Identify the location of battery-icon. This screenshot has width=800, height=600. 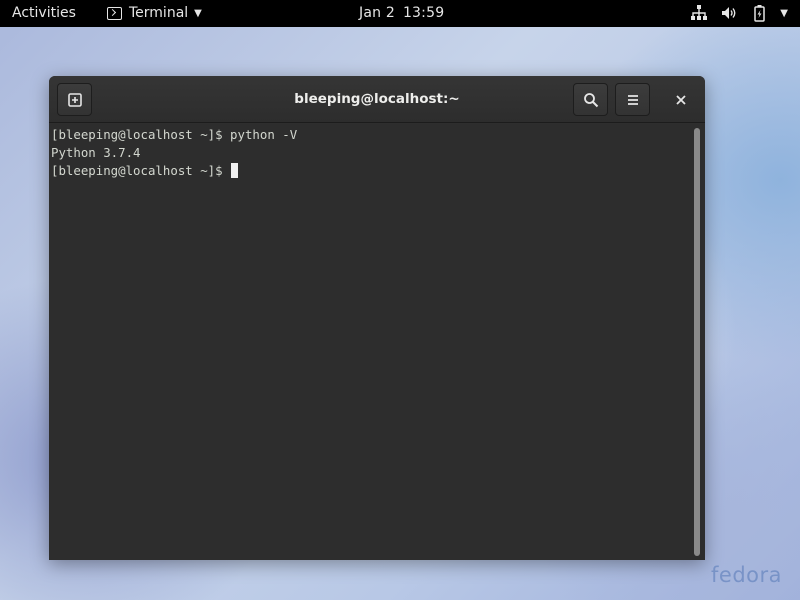
(760, 13).